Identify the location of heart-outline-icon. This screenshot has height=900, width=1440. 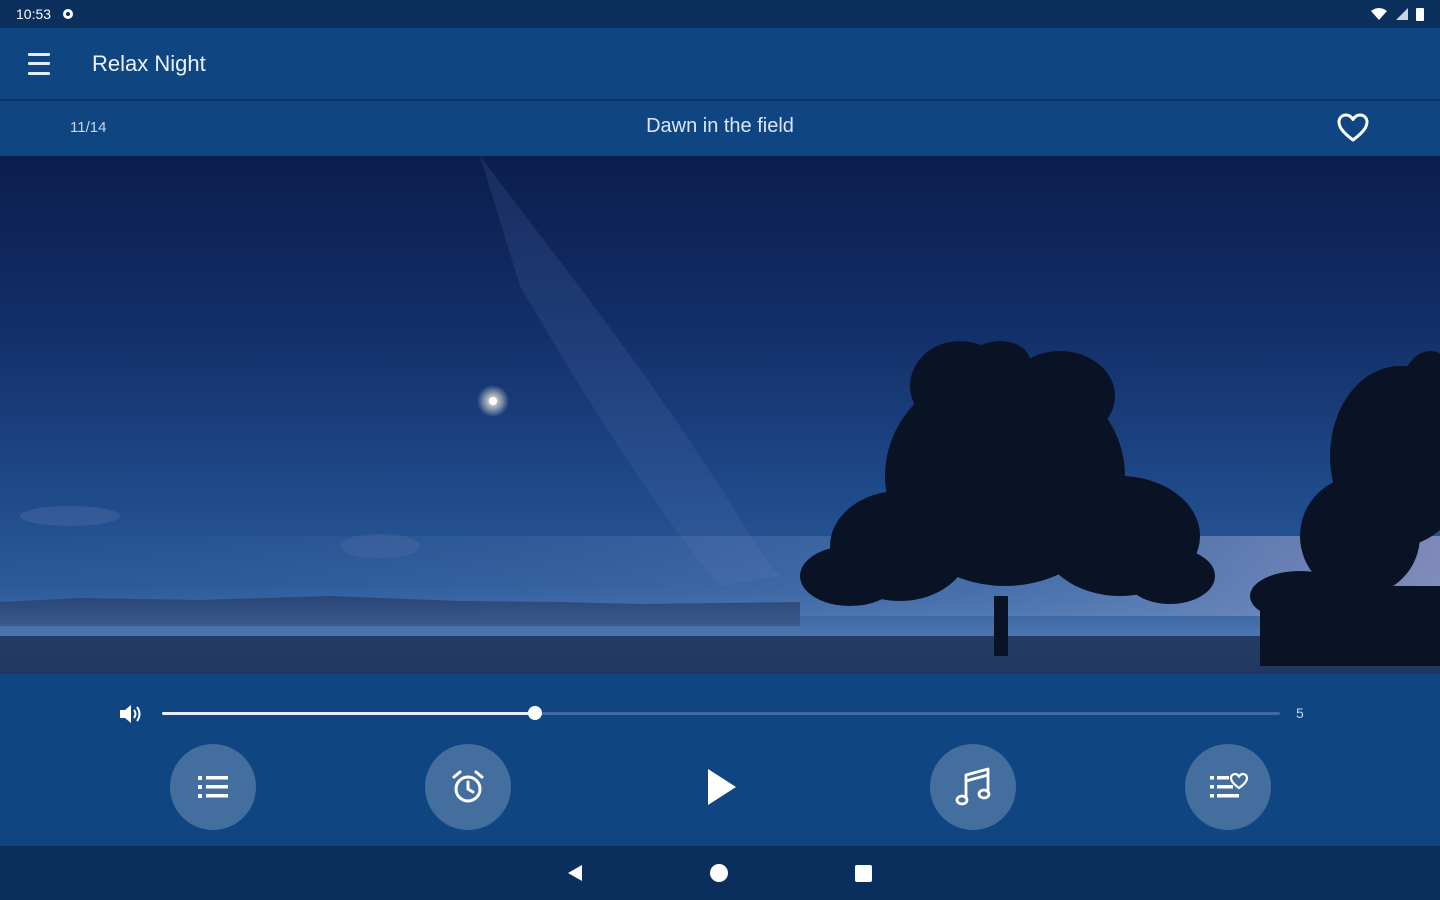
(1353, 128).